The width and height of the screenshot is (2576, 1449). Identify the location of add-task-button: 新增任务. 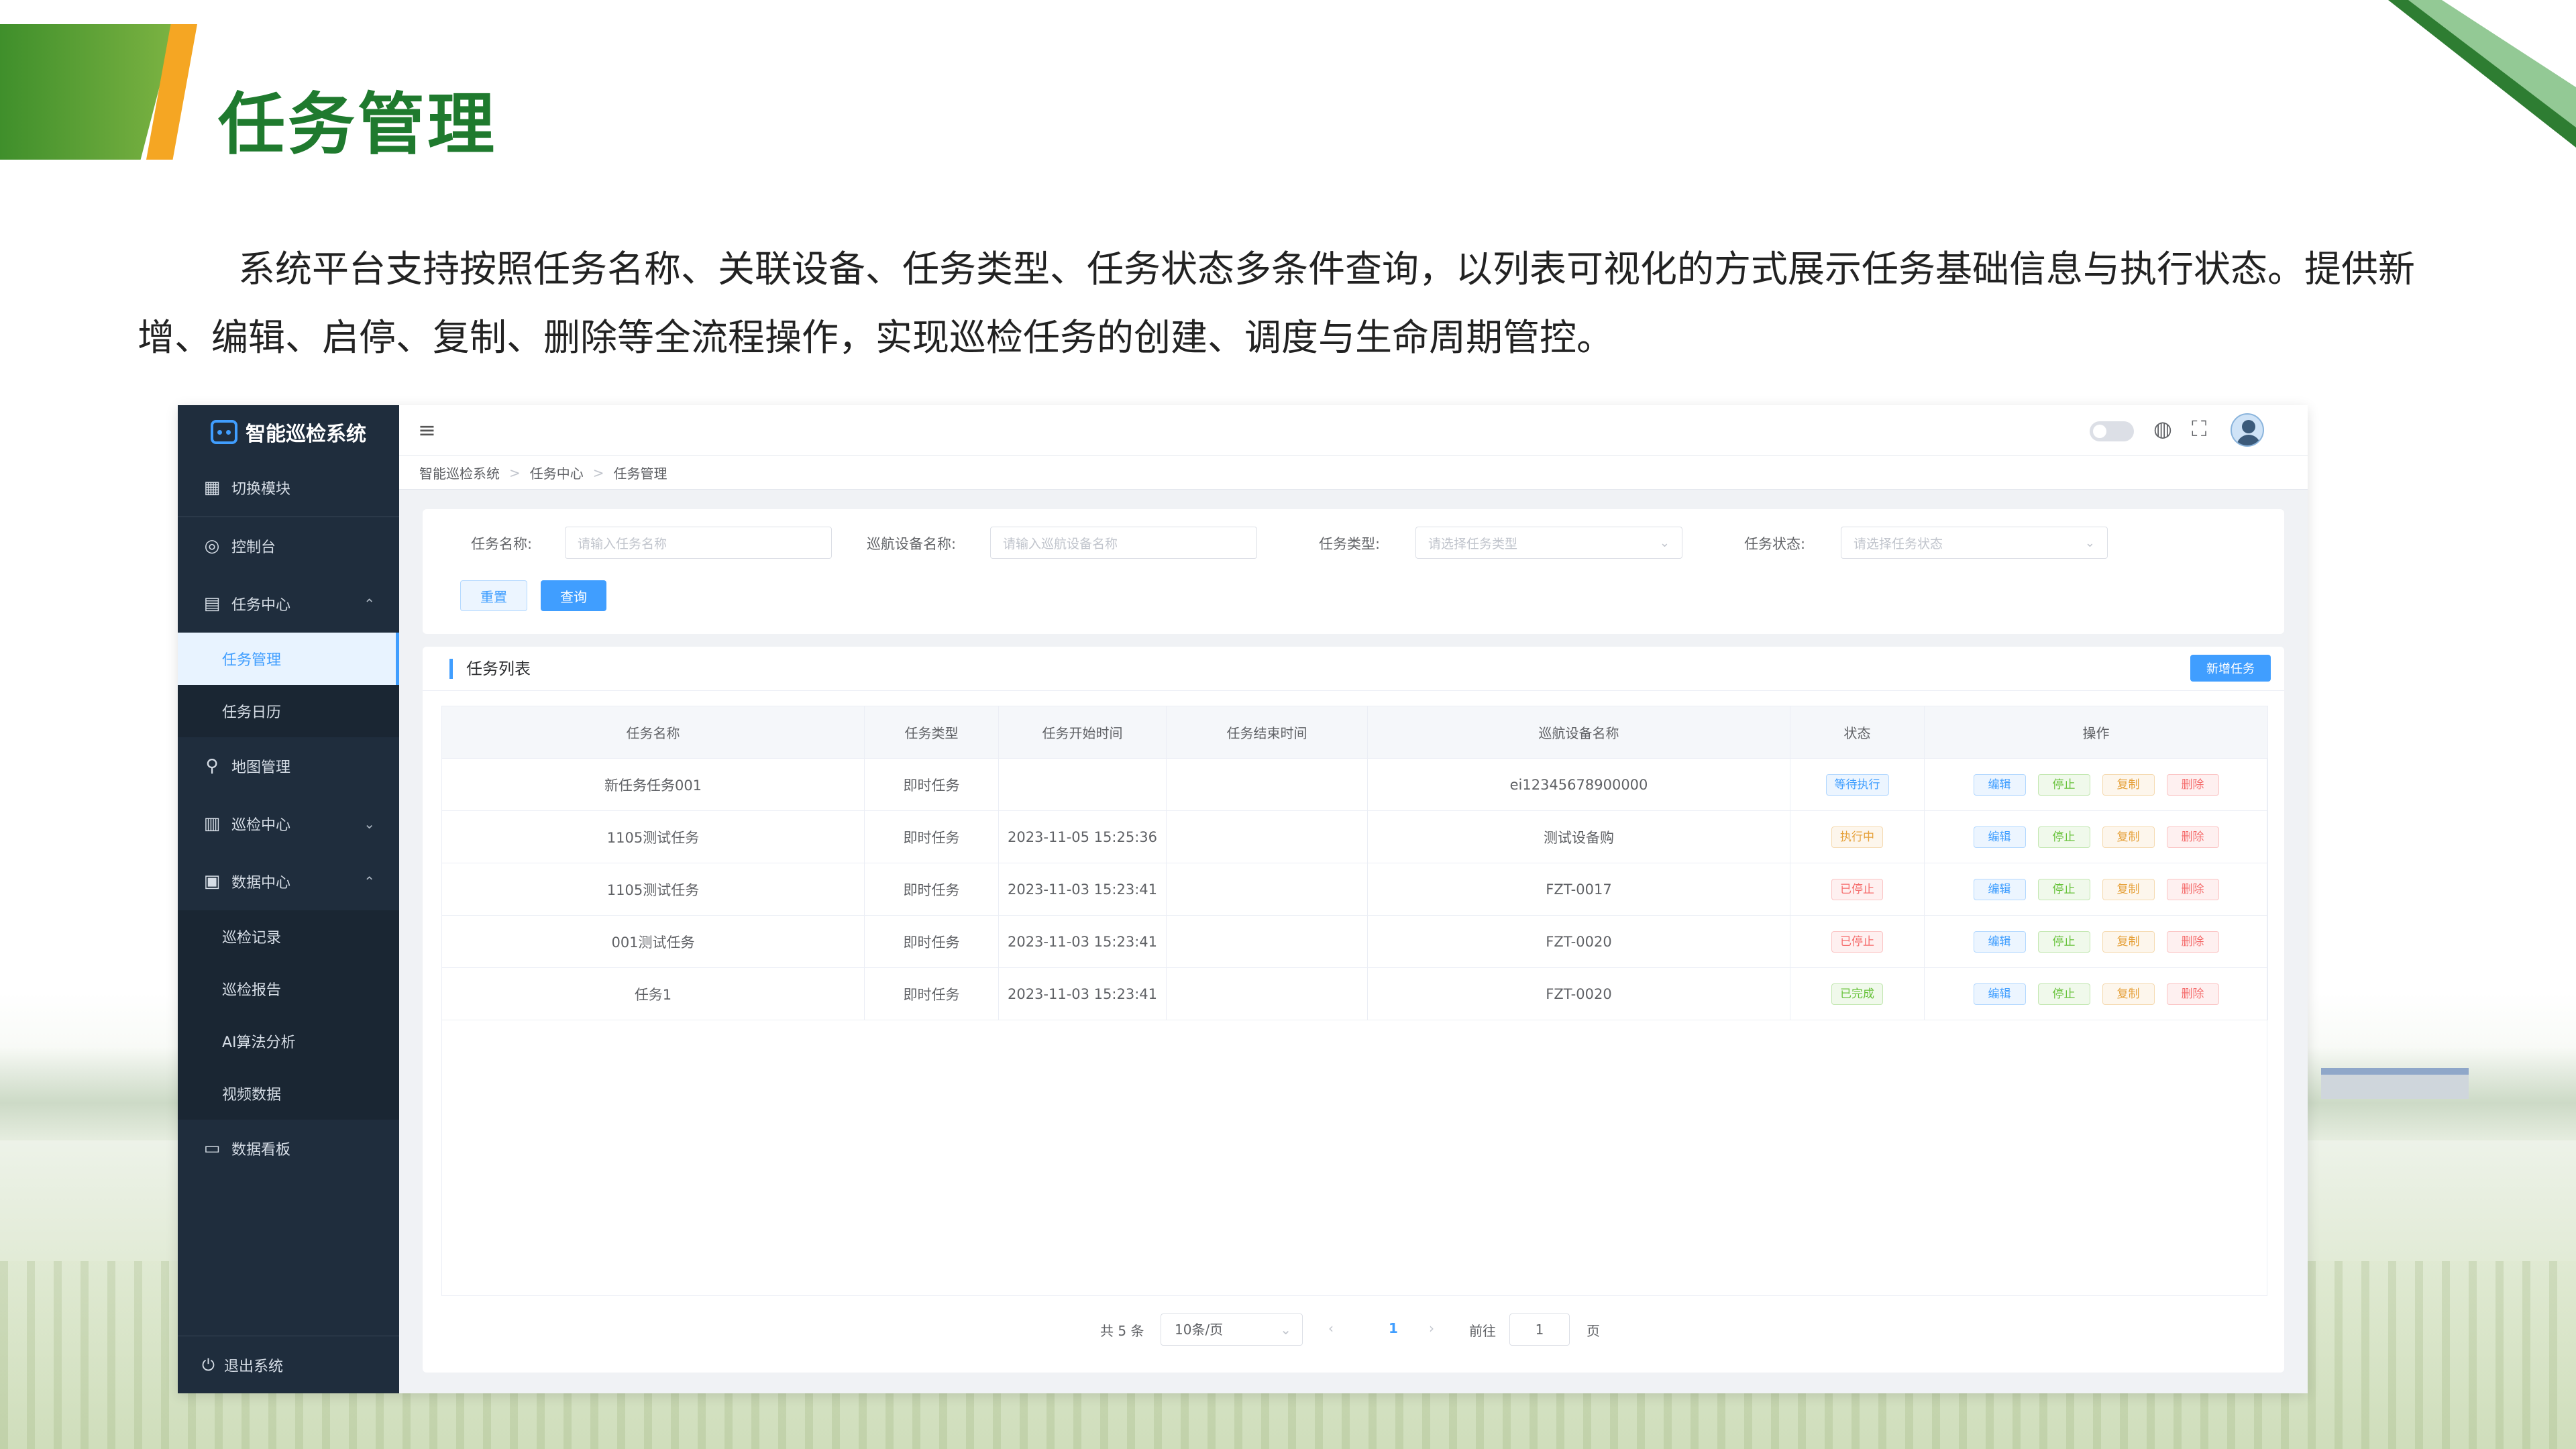
(2230, 668).